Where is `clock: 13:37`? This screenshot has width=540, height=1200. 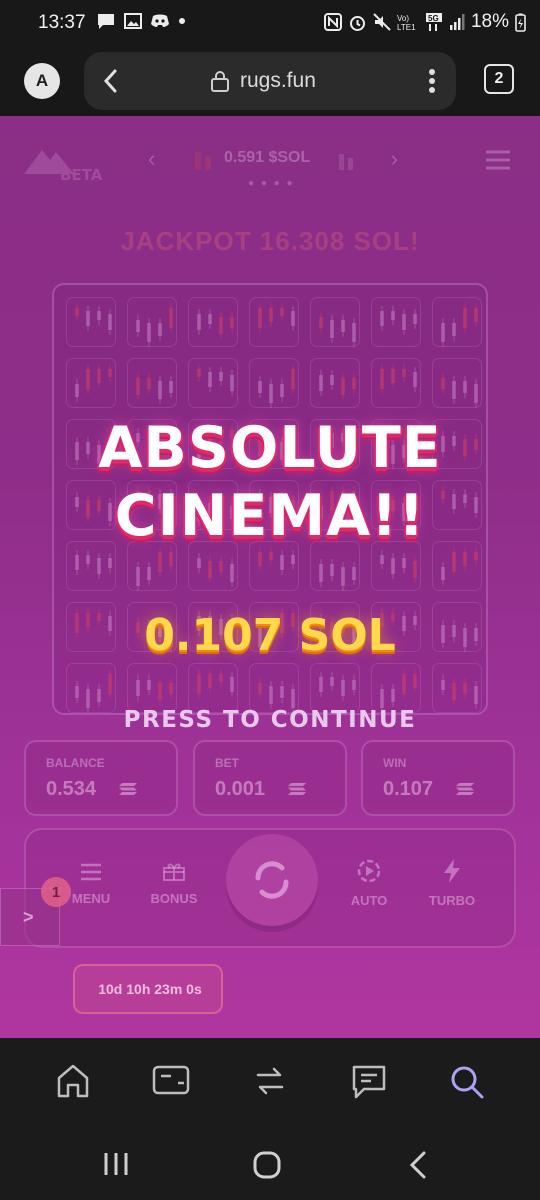 clock: 13:37 is located at coordinates (62, 22).